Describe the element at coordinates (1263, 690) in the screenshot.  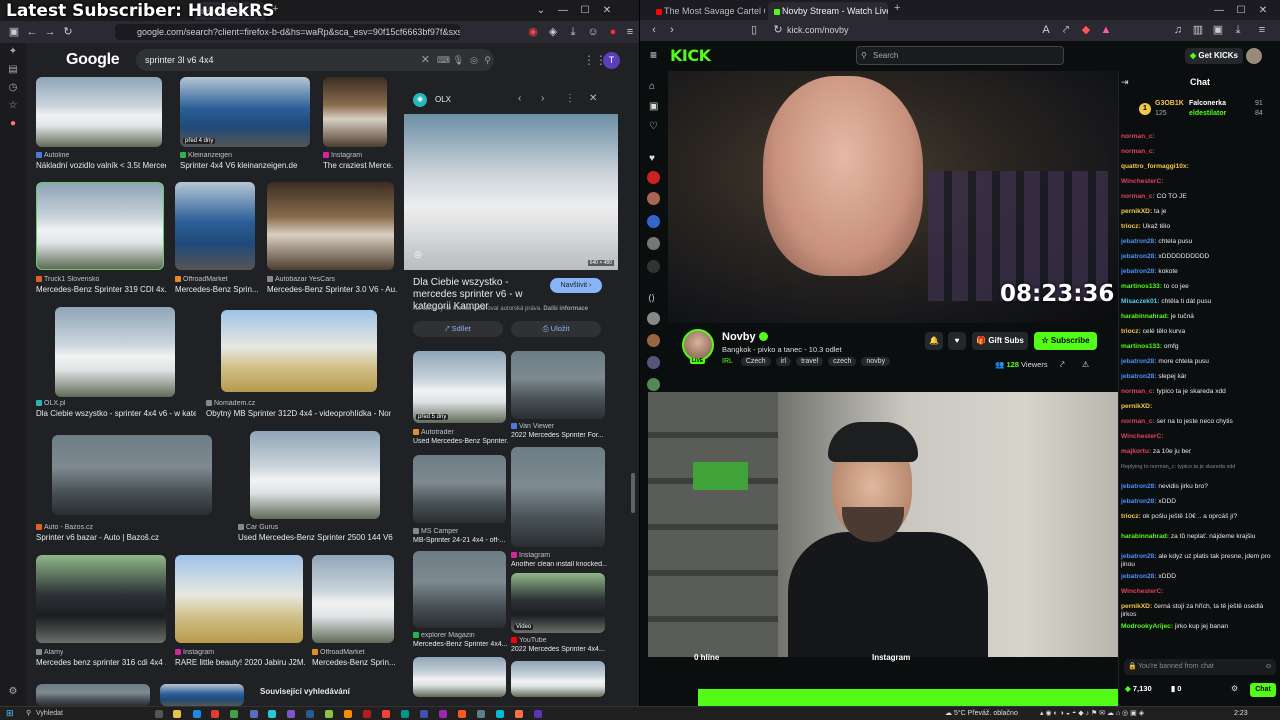
I see `chat-send-button: Chat` at that location.